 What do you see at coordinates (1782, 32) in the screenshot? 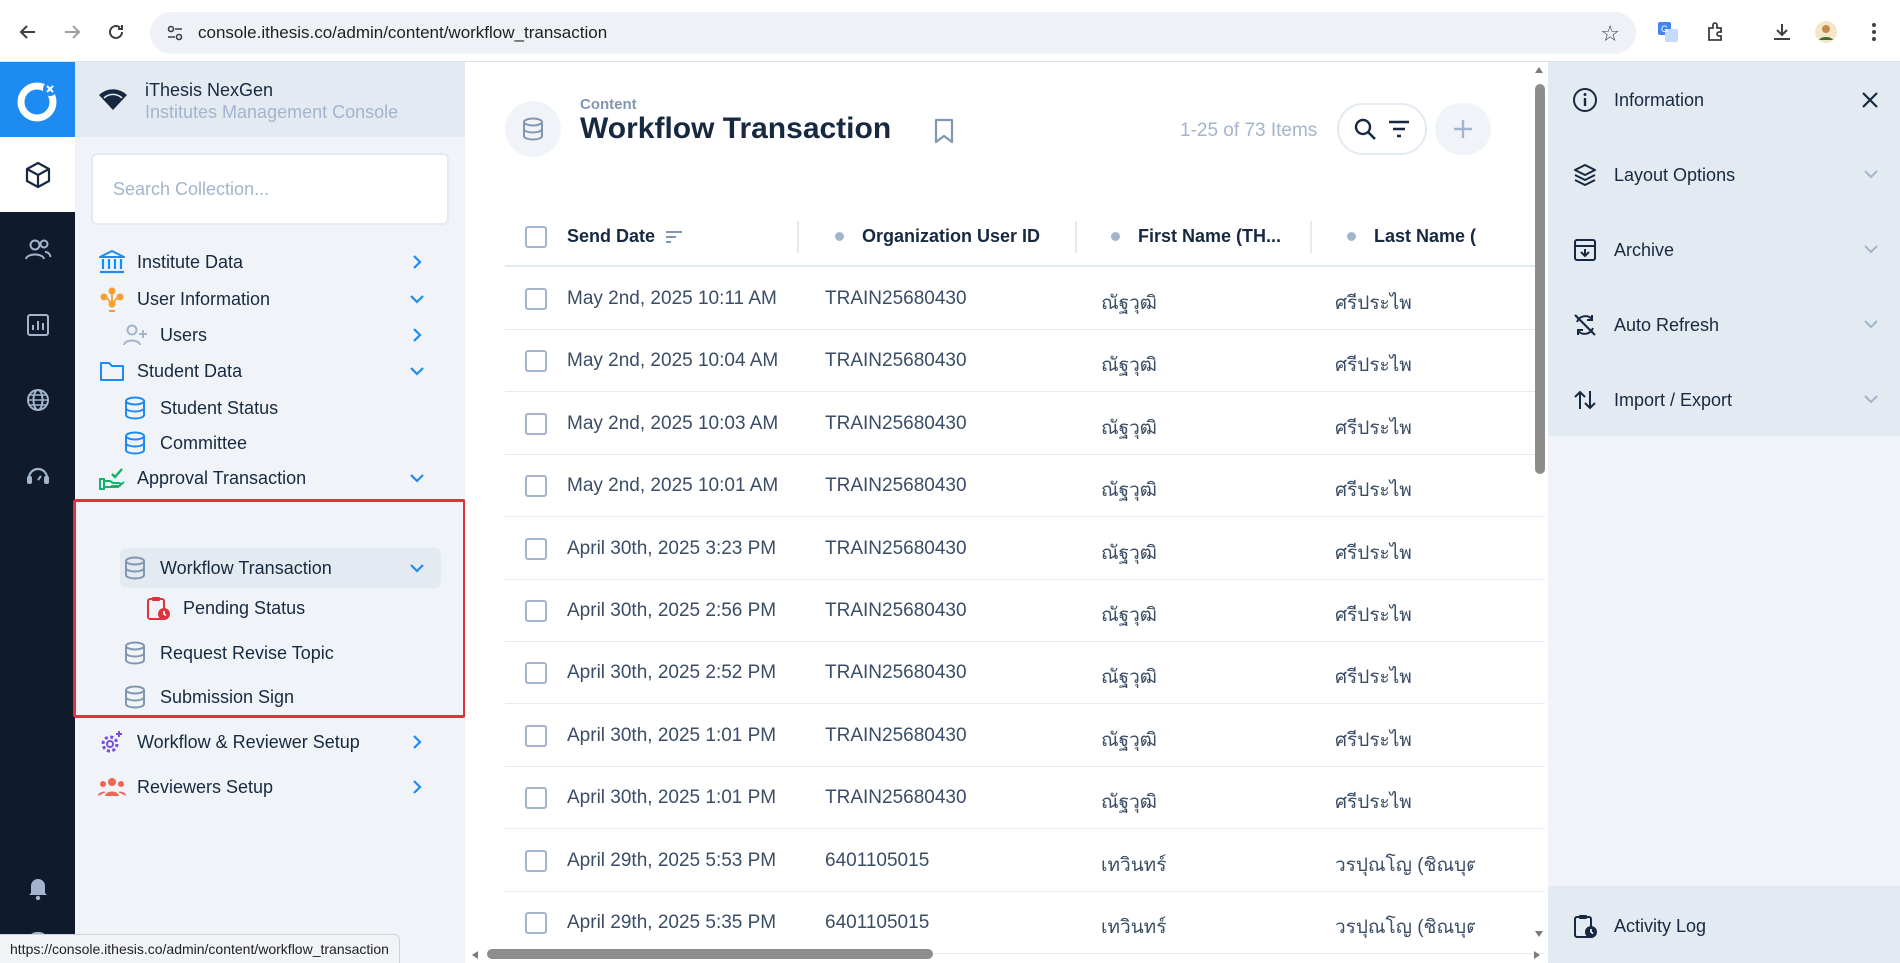
I see `download-icon` at bounding box center [1782, 32].